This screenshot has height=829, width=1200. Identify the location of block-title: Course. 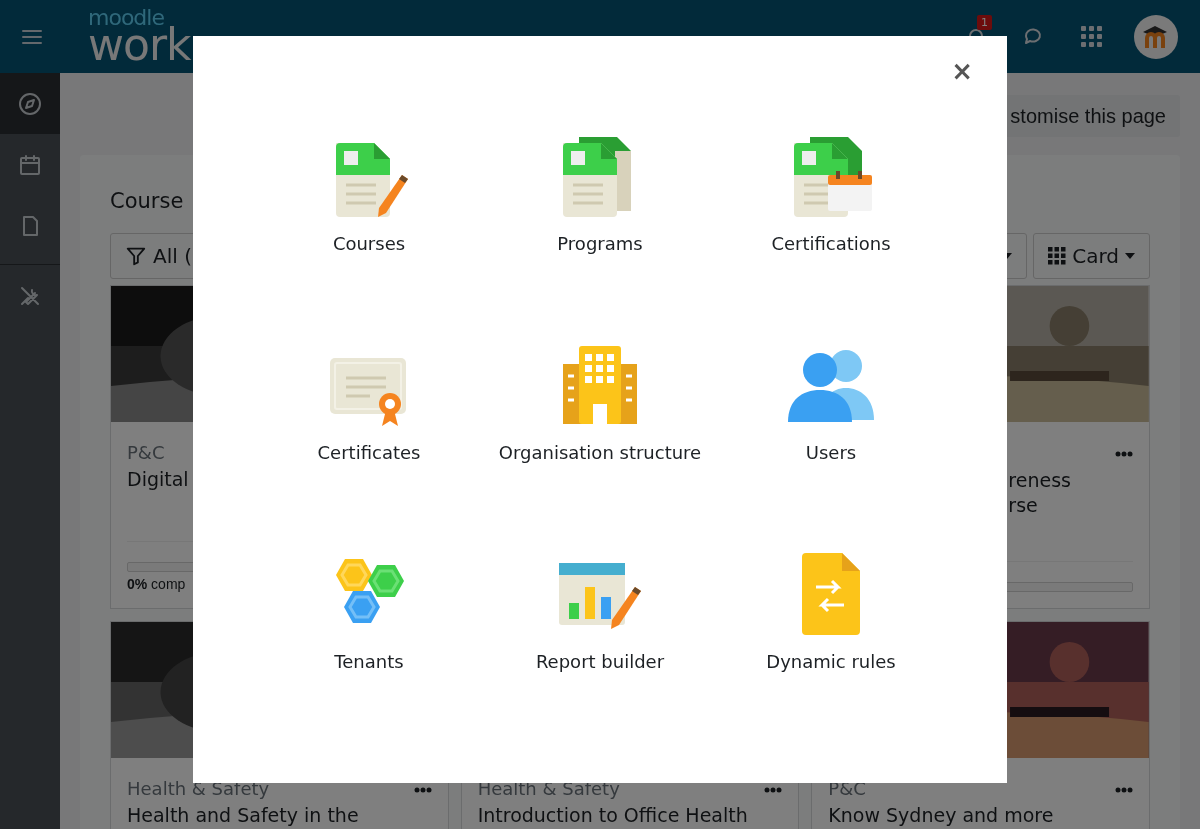
(147, 201).